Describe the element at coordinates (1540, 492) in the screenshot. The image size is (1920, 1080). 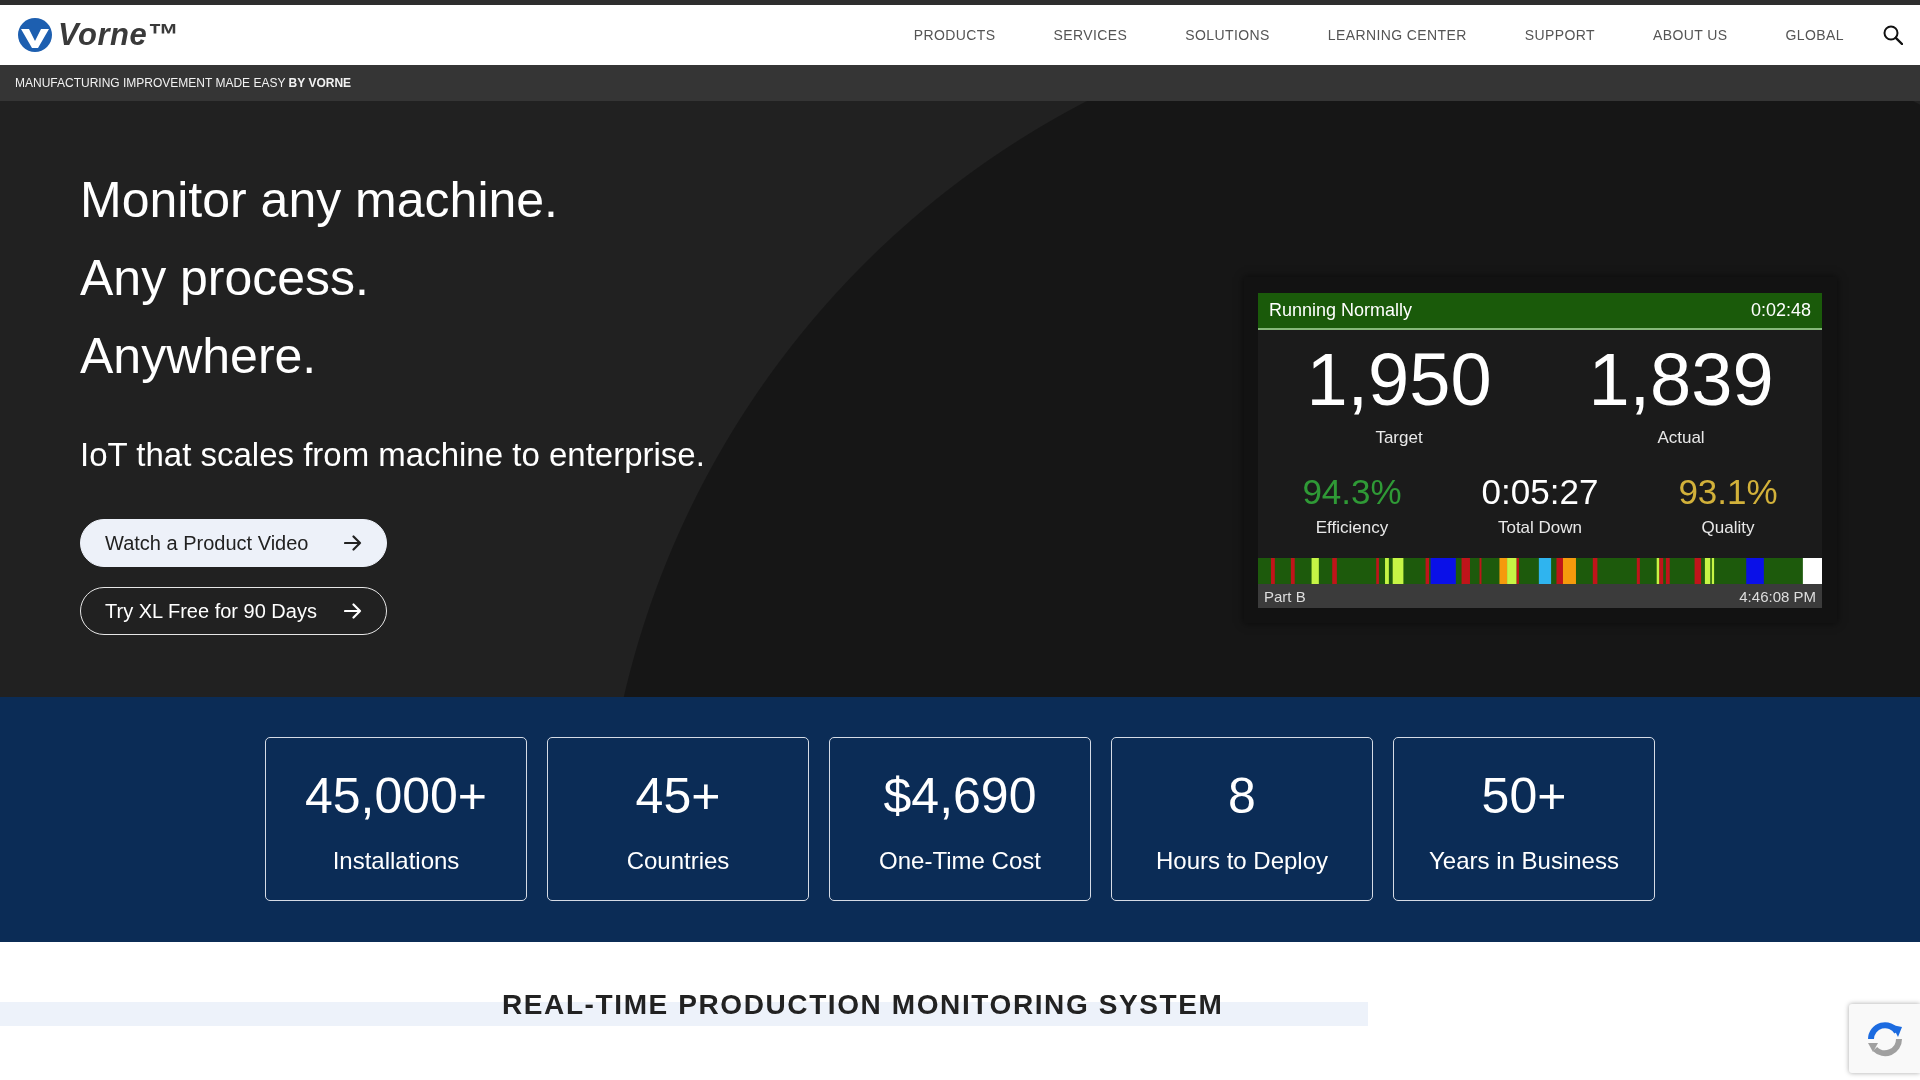
I see `metric-value: 0:05:27` at that location.